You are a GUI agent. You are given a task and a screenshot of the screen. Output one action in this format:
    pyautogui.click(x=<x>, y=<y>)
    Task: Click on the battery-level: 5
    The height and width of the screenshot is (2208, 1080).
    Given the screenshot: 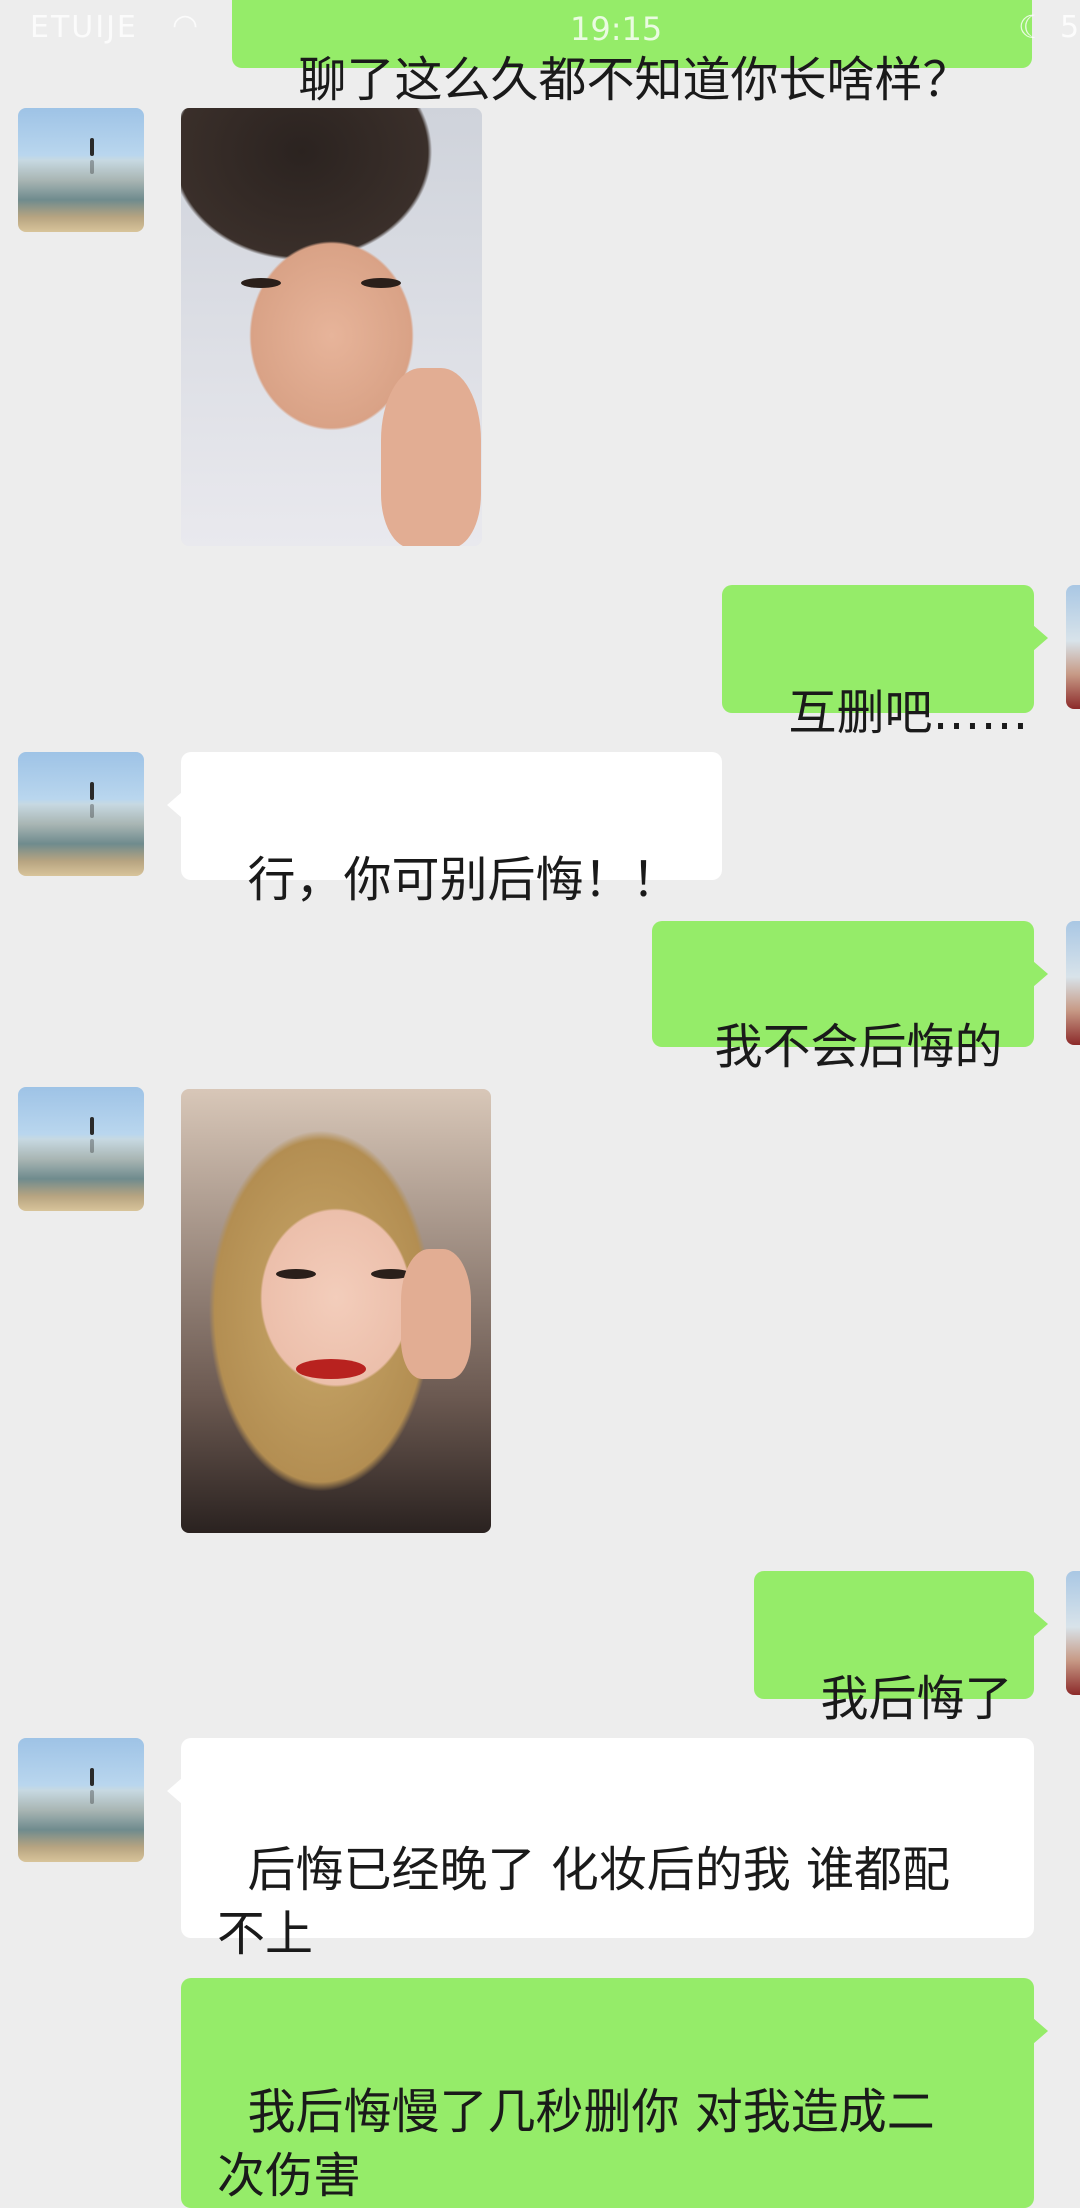 What is the action you would take?
    pyautogui.click(x=1070, y=27)
    